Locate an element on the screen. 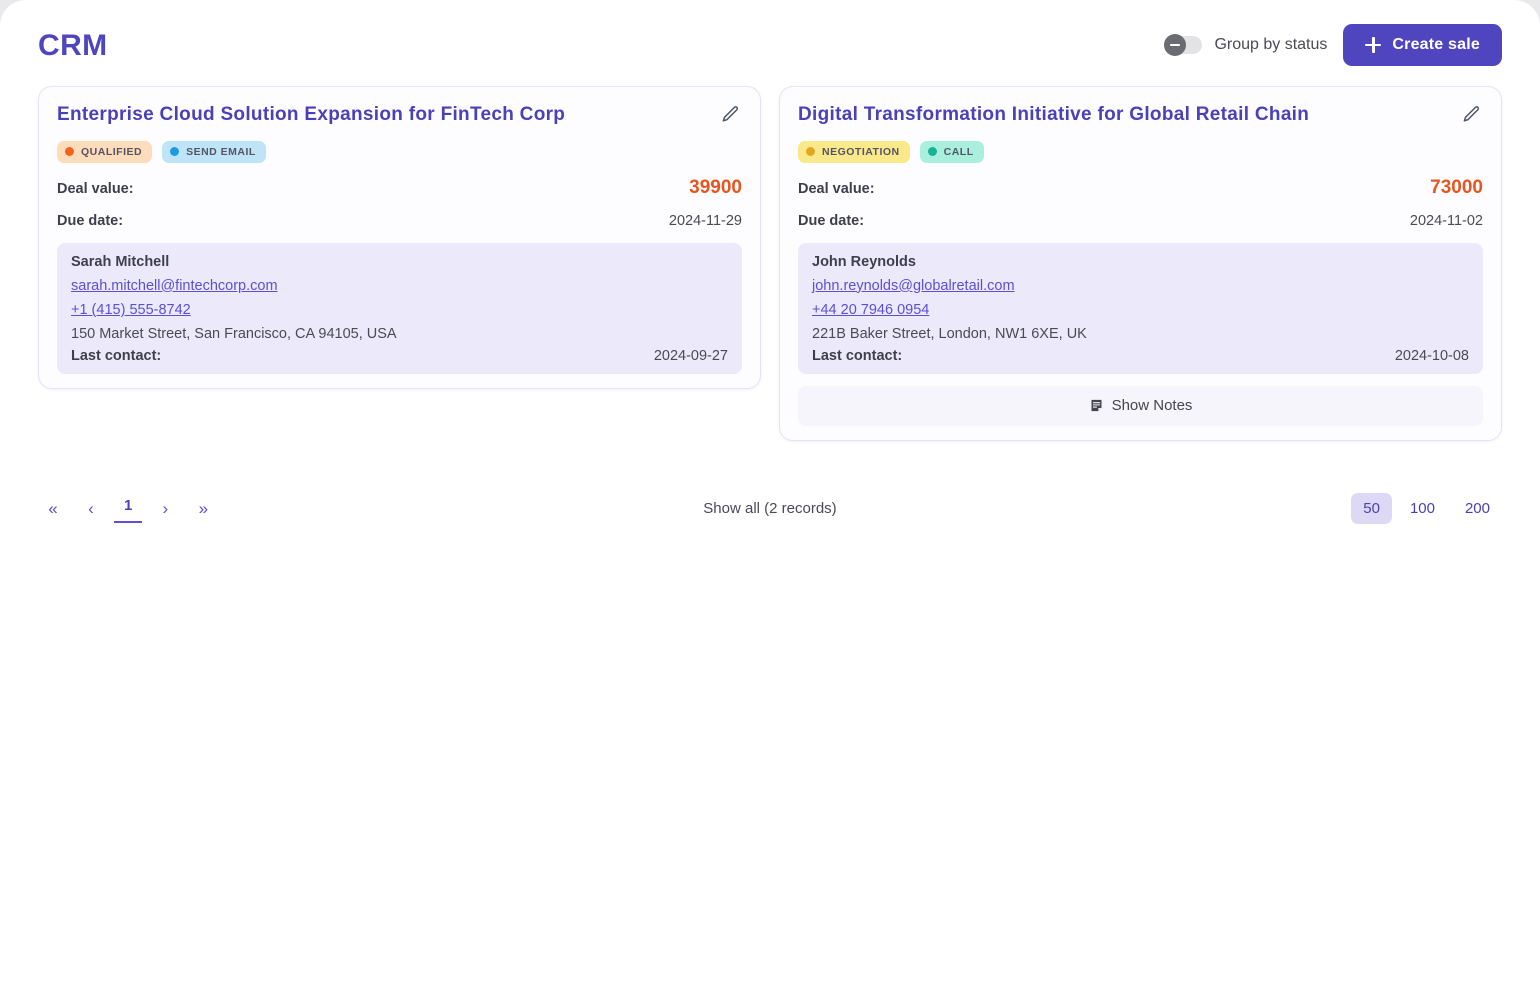 This screenshot has width=1540, height=1000. due-date-row: Due date: 2024-11-29 is located at coordinates (399, 221).